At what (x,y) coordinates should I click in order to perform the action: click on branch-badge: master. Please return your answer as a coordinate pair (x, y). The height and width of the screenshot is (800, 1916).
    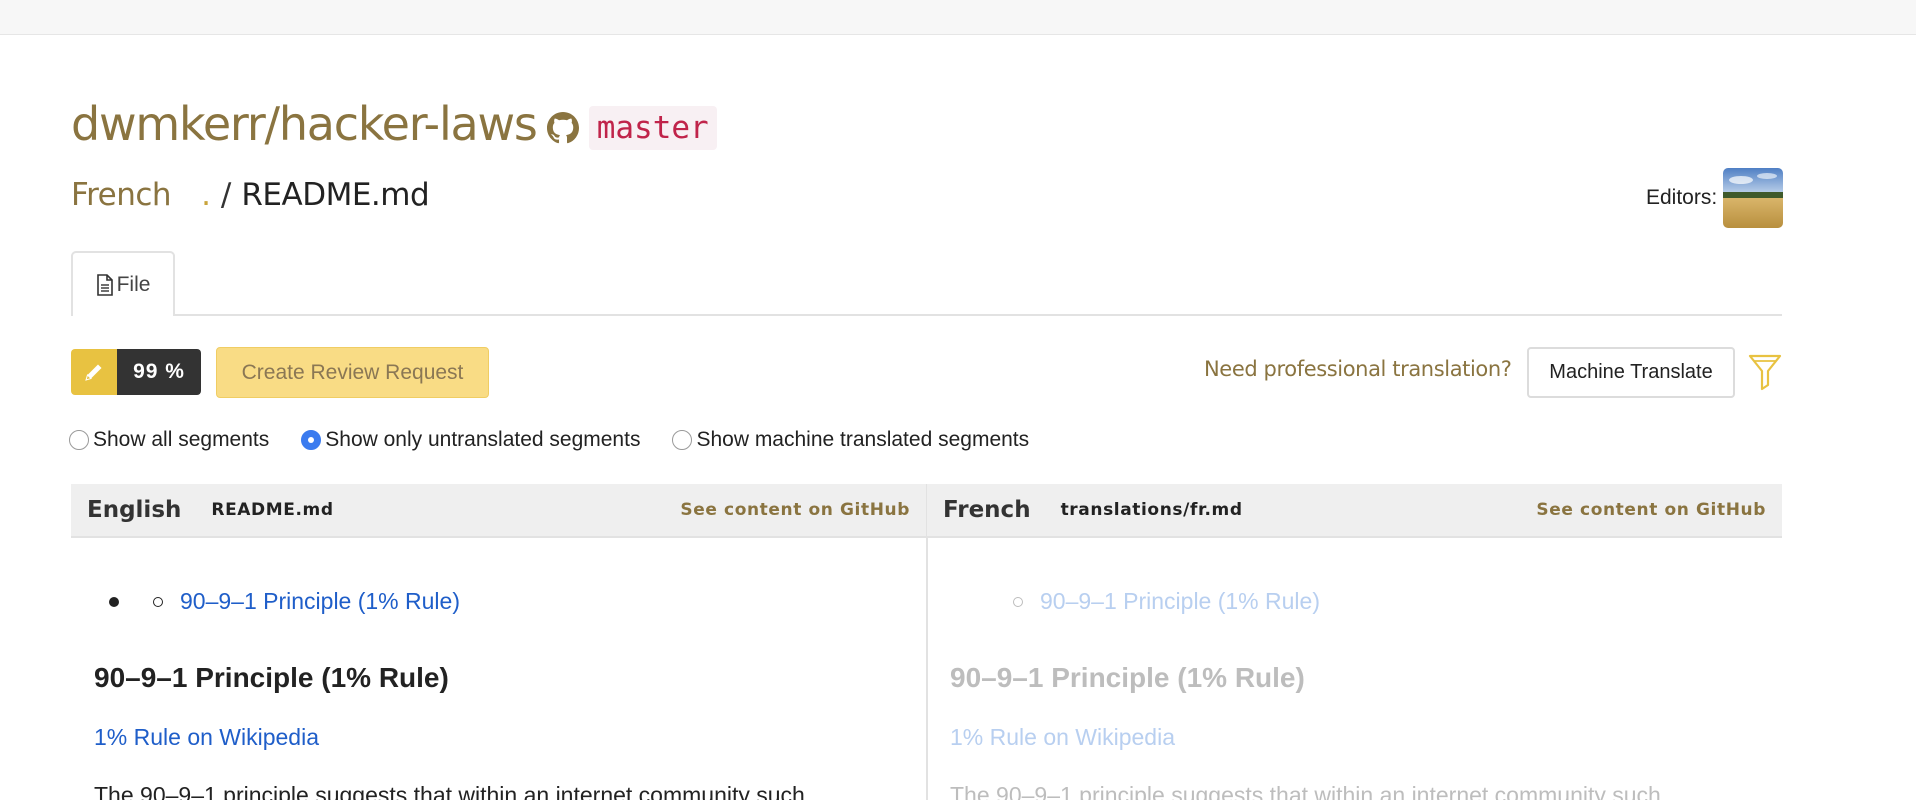
    Looking at the image, I should click on (652, 128).